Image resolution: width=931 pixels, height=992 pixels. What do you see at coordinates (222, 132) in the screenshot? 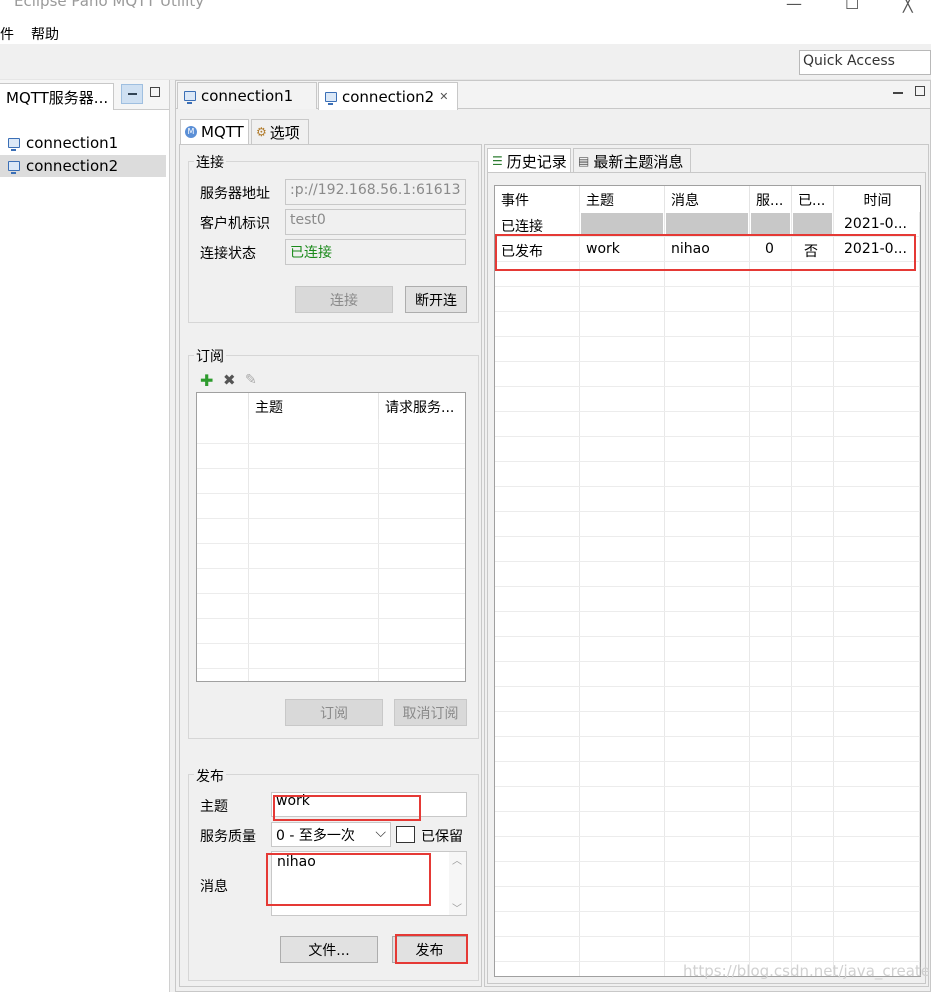
I see `tab-label: MQTT` at bounding box center [222, 132].